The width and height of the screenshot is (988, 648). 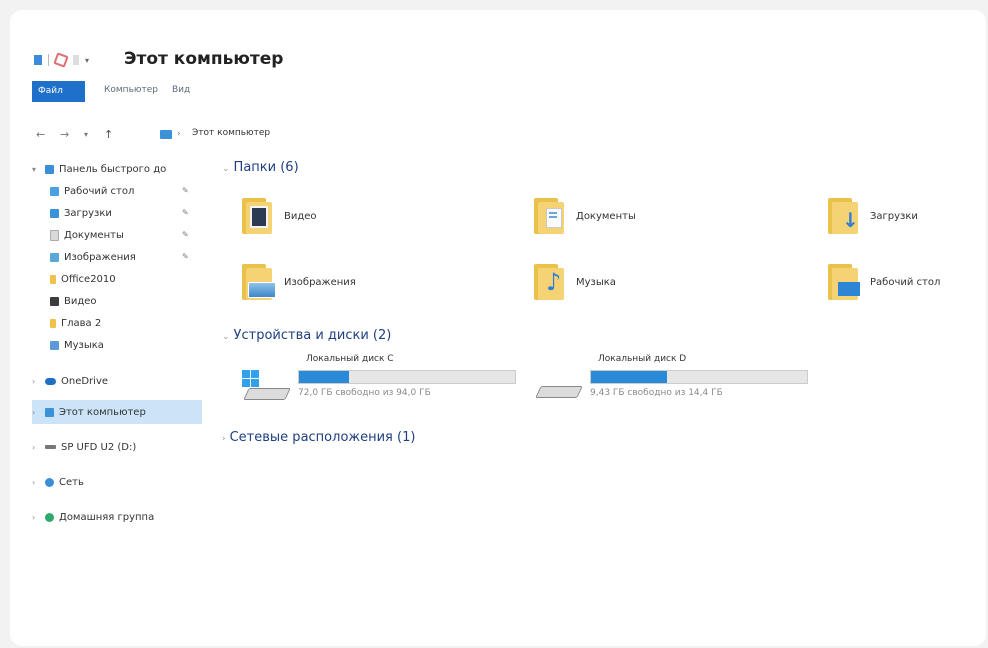 I want to click on homegroup-icon, so click(x=49, y=517).